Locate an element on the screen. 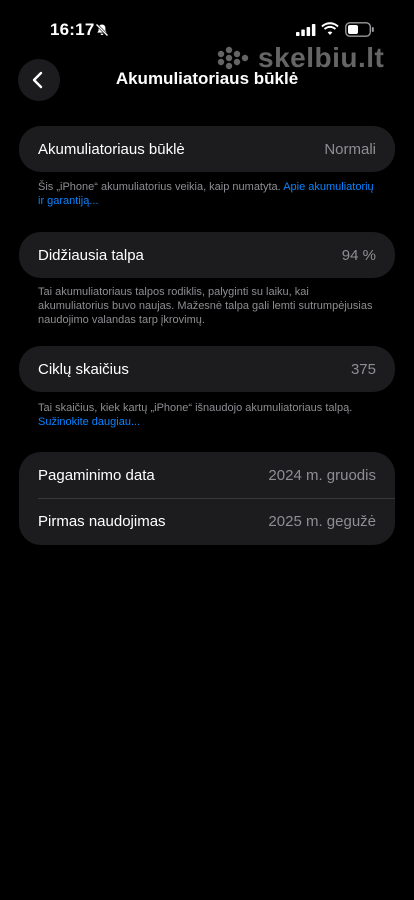 This screenshot has width=414, height=900. max-capacity-value: 94 % is located at coordinates (358, 255).